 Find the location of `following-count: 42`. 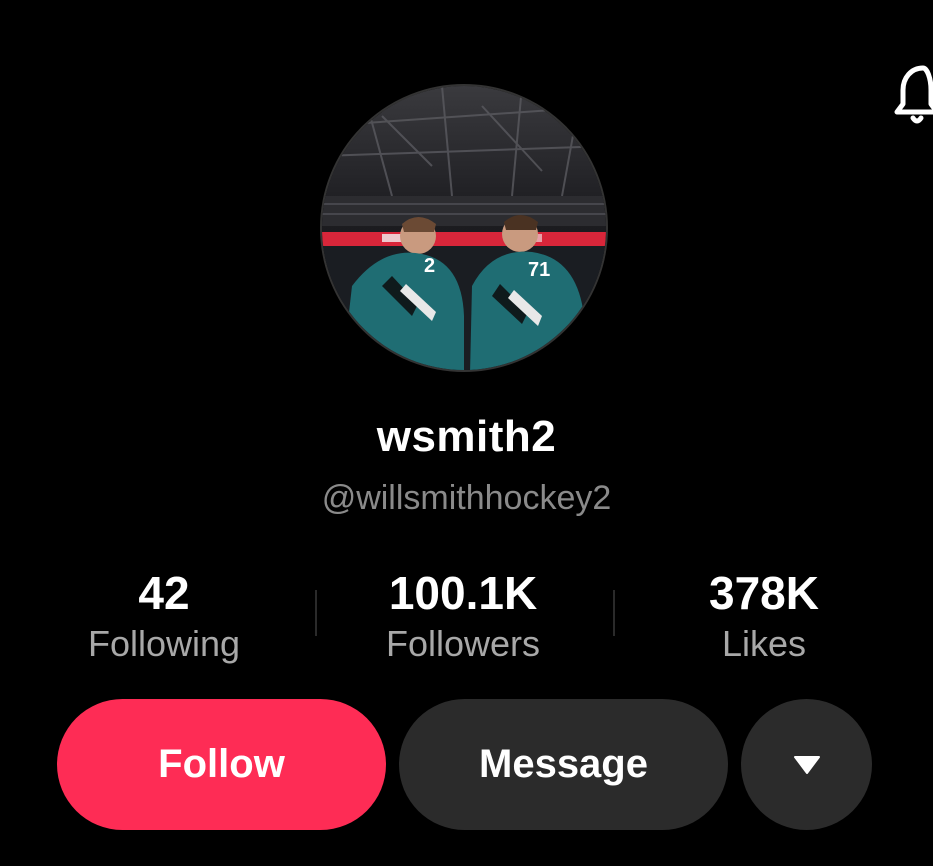

following-count: 42 is located at coordinates (164, 593).